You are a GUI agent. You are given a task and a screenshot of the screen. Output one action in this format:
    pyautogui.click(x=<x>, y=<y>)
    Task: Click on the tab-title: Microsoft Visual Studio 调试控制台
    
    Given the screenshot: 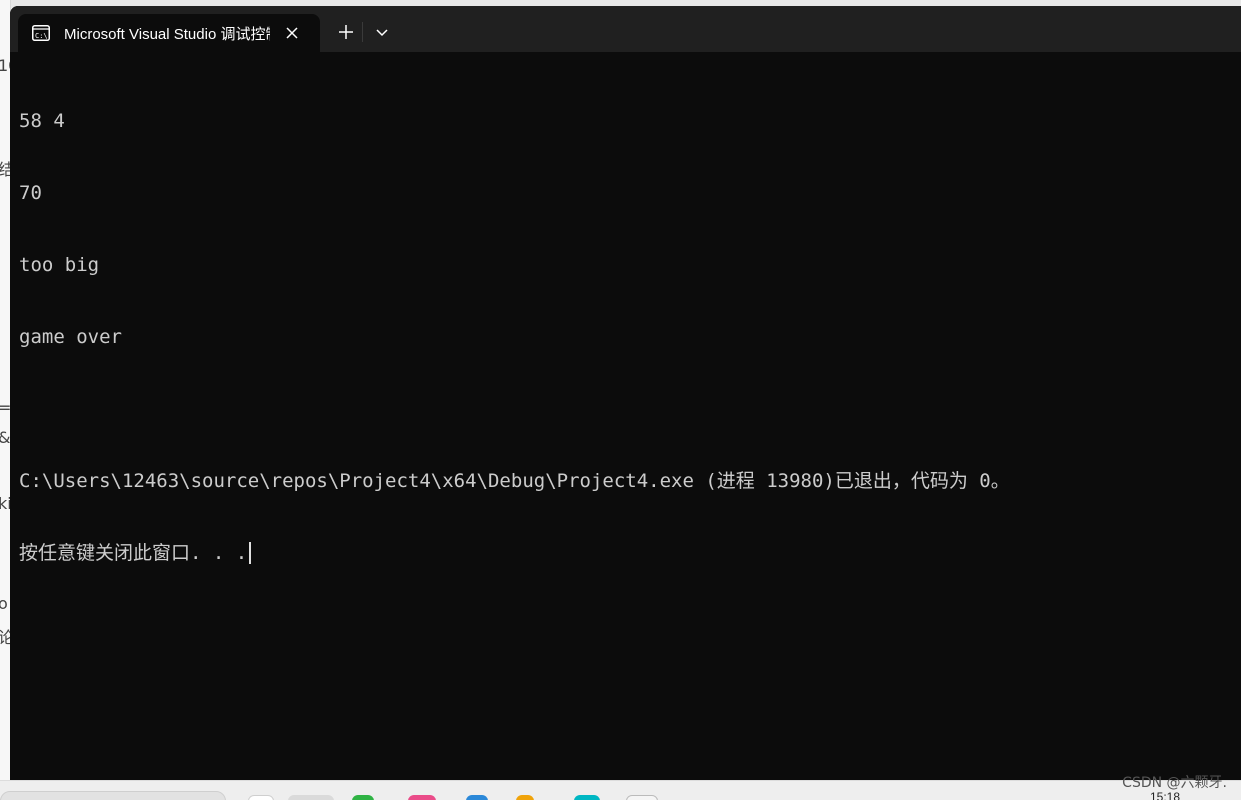 What is the action you would take?
    pyautogui.click(x=167, y=34)
    